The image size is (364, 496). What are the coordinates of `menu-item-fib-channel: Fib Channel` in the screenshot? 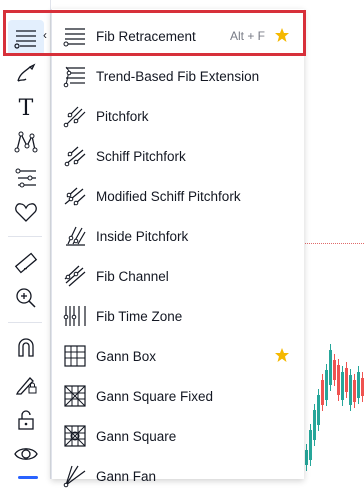 It's located at (178, 276).